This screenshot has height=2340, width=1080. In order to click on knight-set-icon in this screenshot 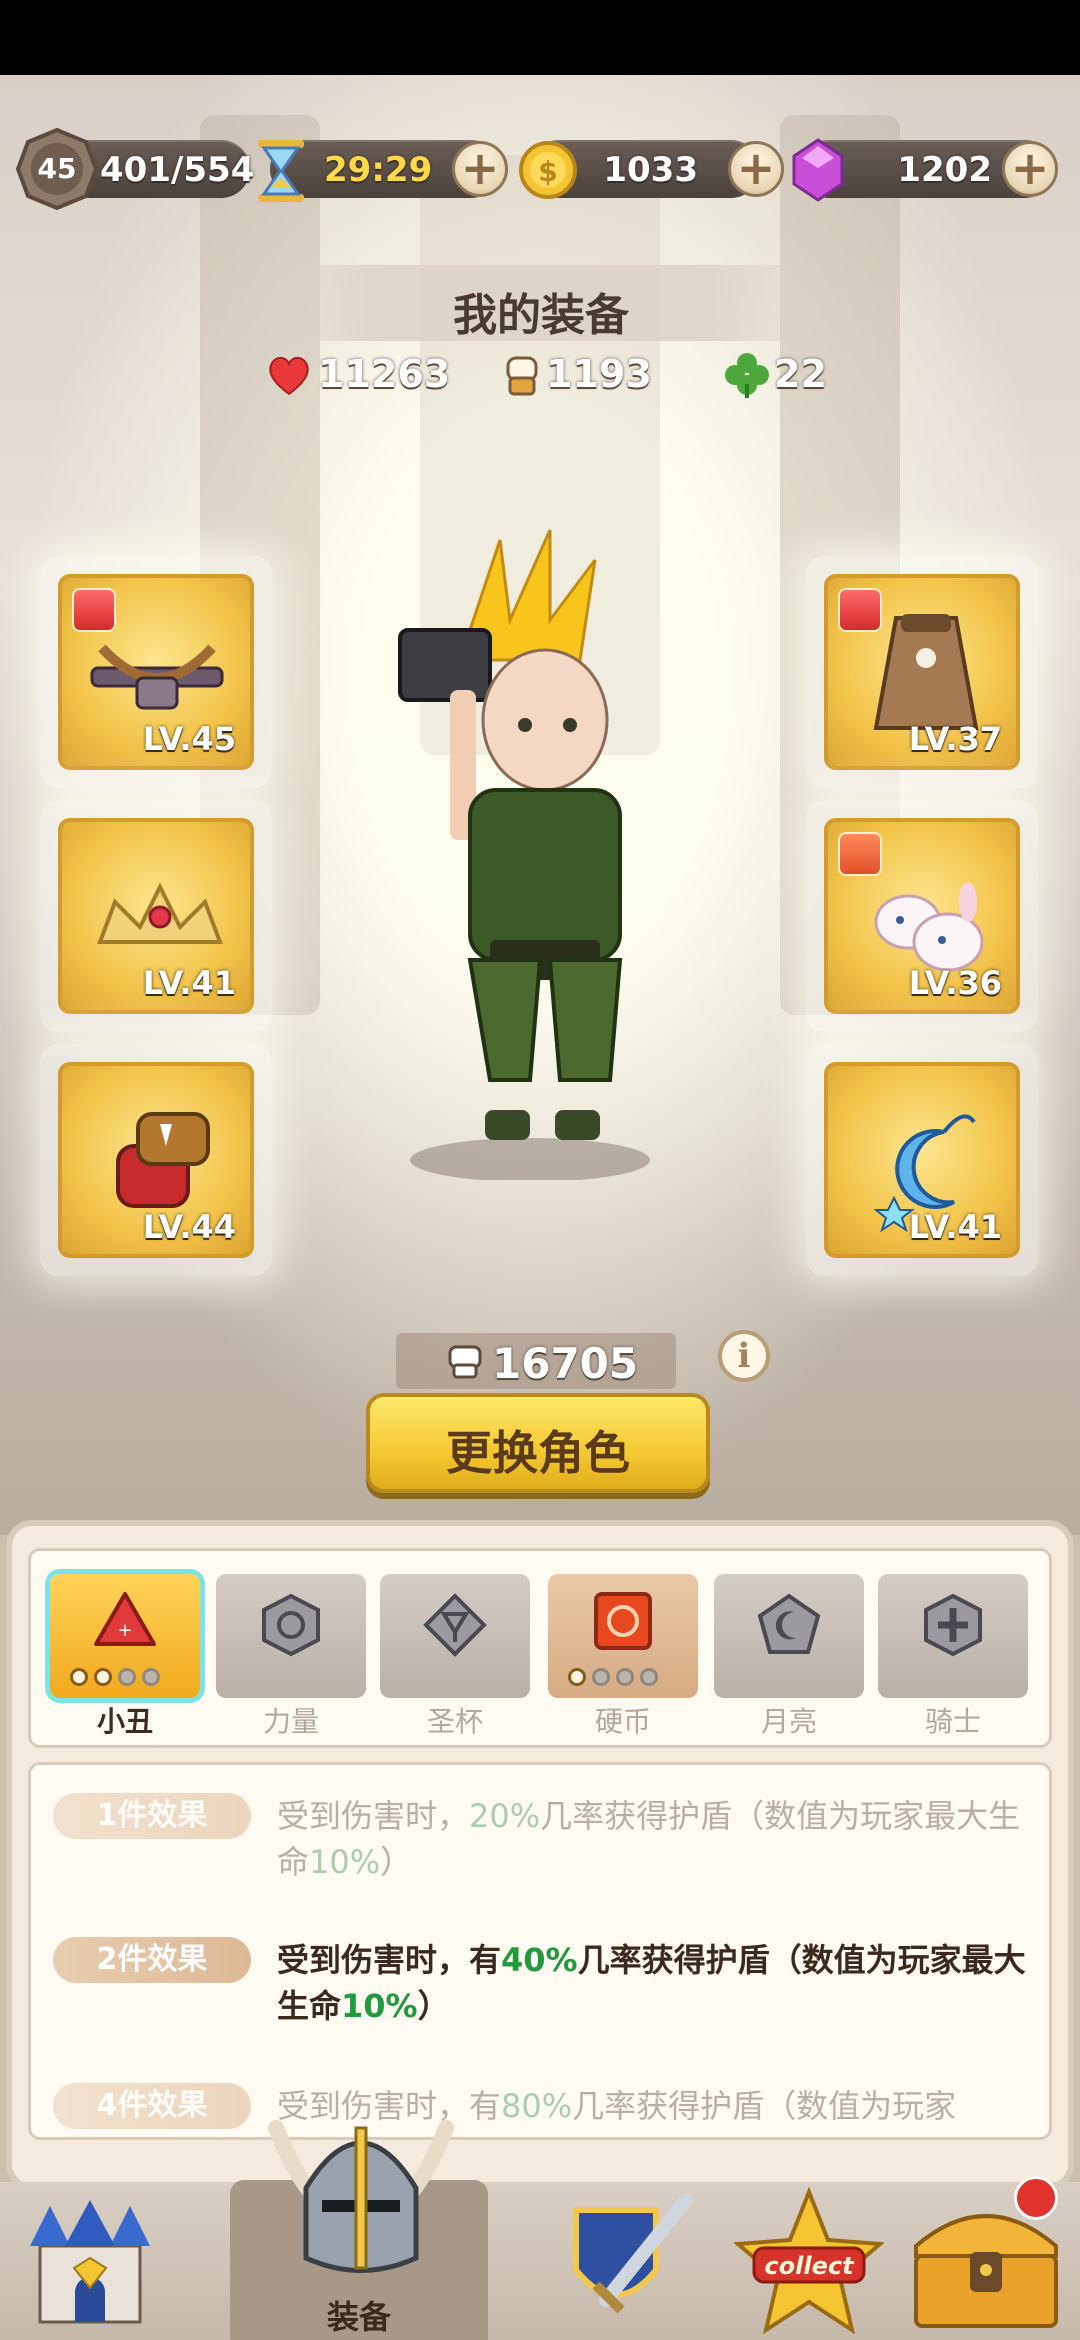, I will do `click(953, 1625)`.